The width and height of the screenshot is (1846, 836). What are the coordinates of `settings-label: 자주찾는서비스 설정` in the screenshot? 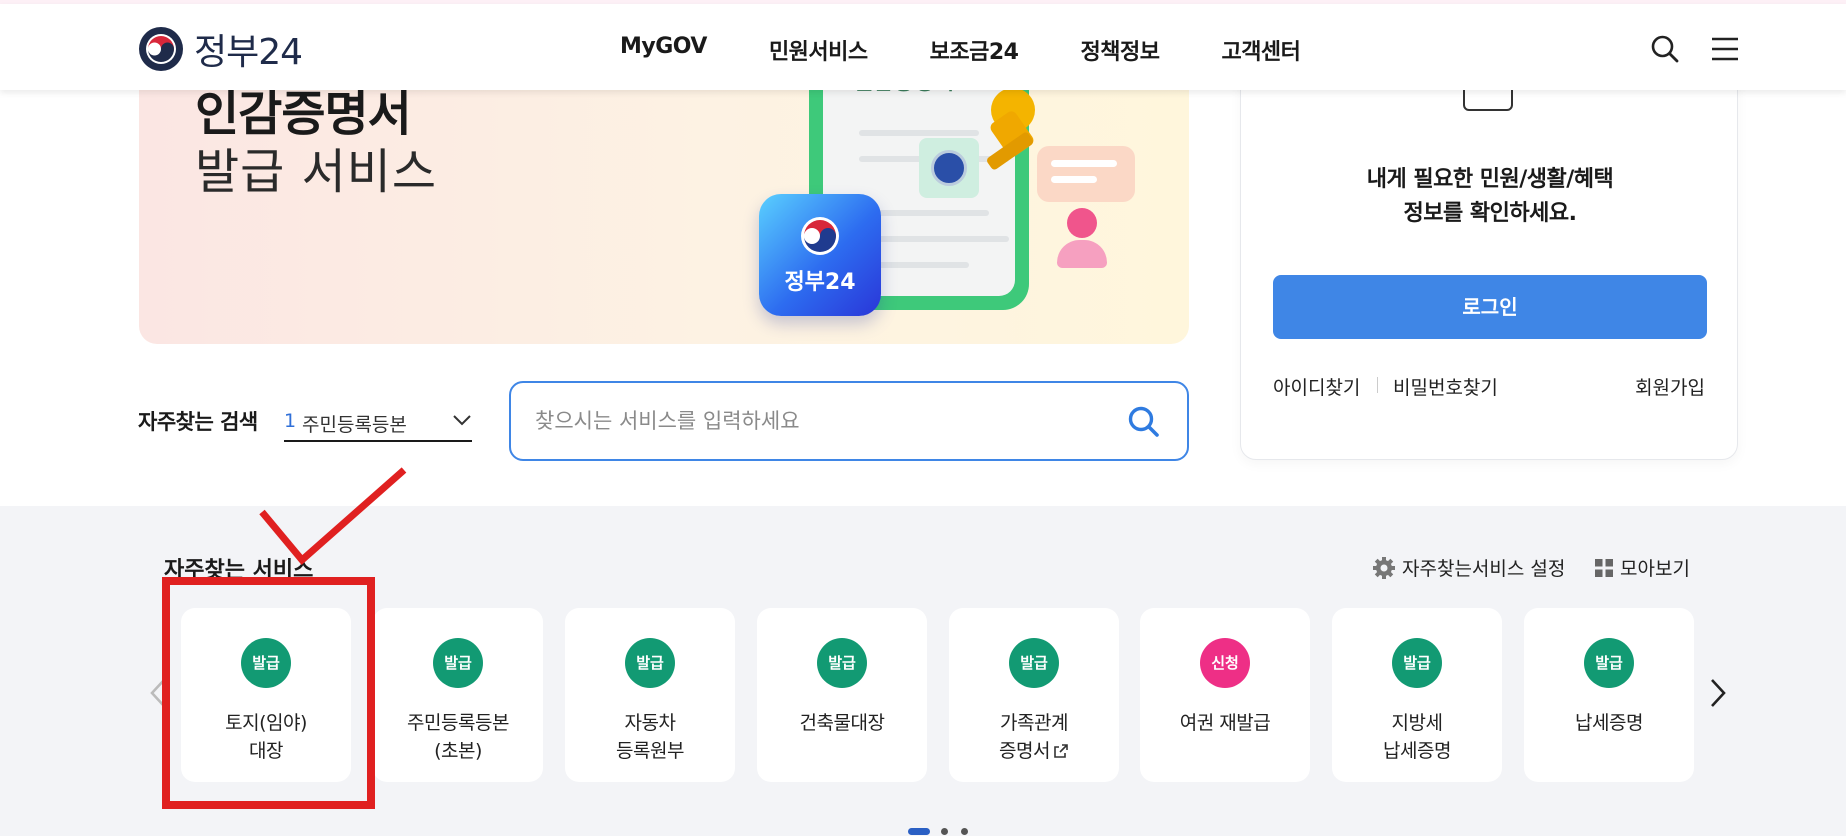 It's located at (1484, 569).